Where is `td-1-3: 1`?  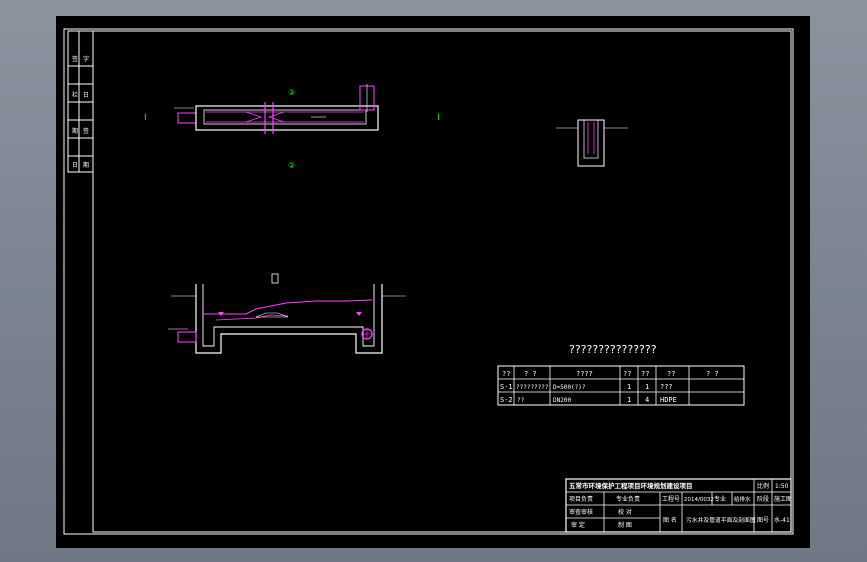
td-1-3: 1 is located at coordinates (629, 400).